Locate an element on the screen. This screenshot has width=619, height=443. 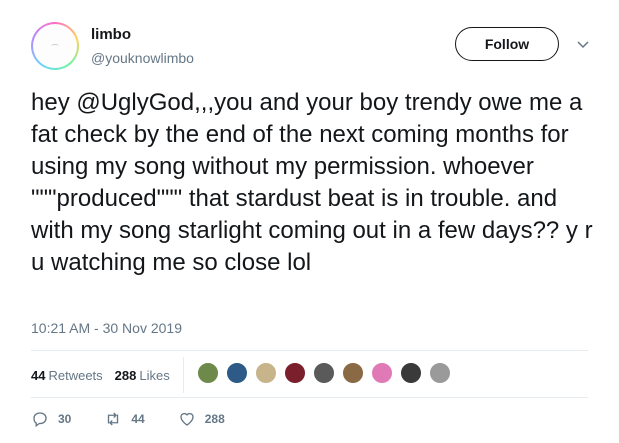
tweet-header: limbo @youknowlimbo Follow is located at coordinates (316, 50).